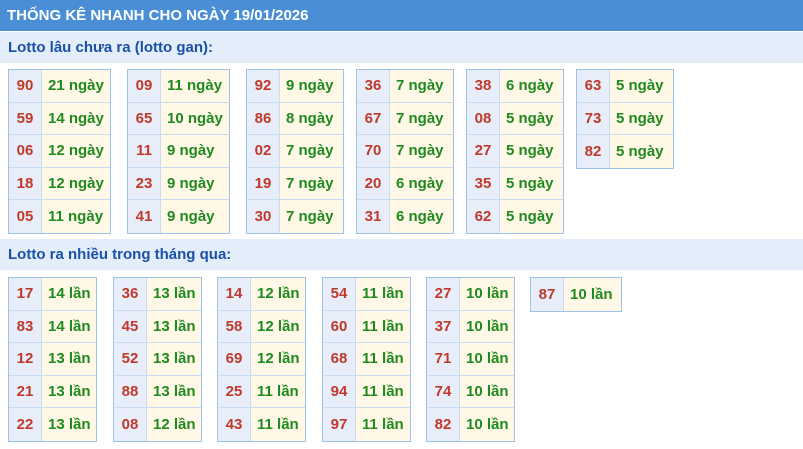 This screenshot has height=449, width=803. I want to click on lotto-number: 09, so click(144, 86).